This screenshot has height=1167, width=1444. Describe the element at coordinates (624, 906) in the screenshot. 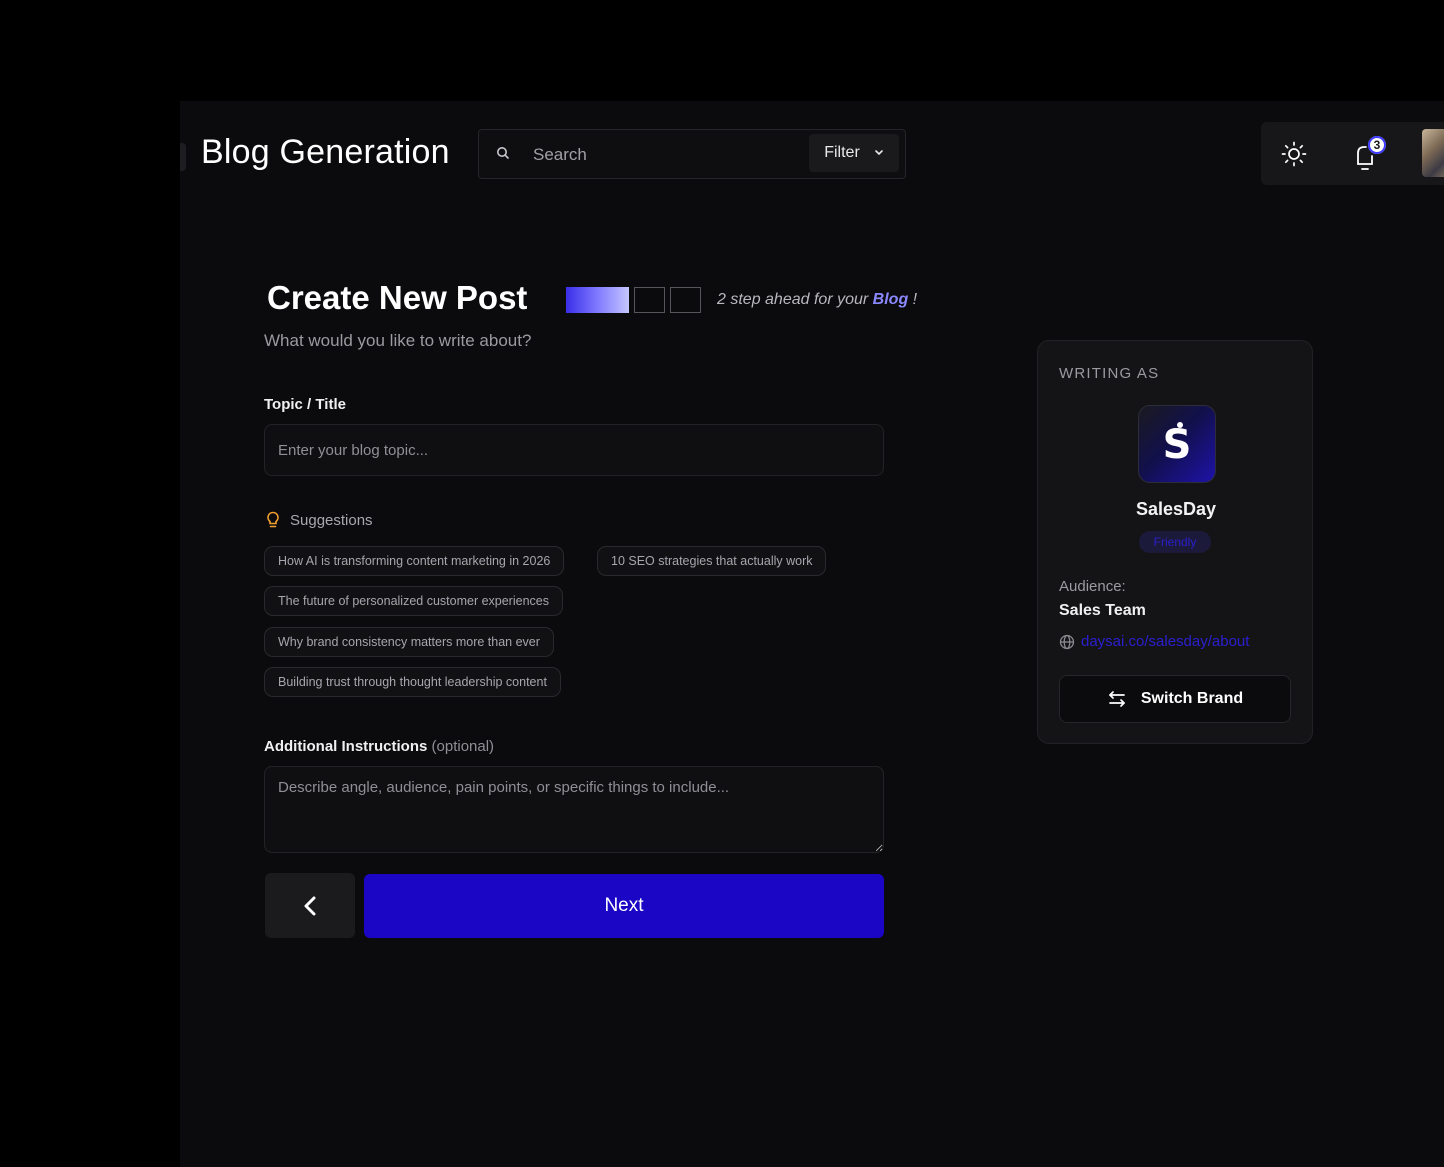

I see `next-button: Next` at that location.